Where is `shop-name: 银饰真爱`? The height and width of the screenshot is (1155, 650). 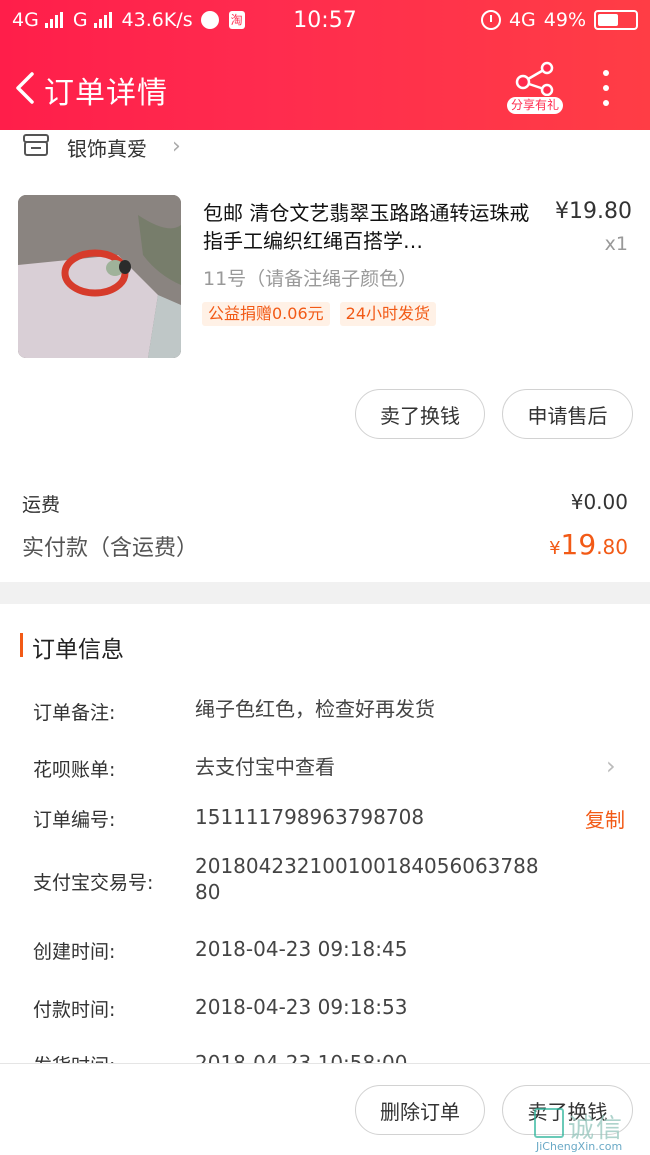 shop-name: 银饰真爱 is located at coordinates (107, 149).